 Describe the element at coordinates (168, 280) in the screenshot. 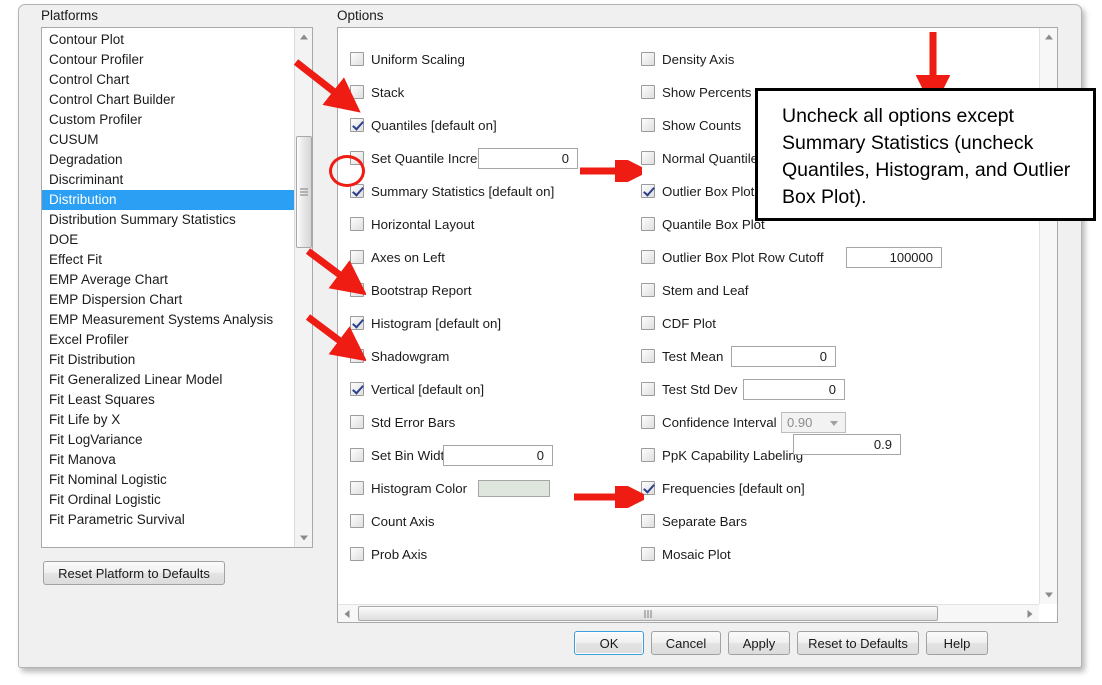

I see `platform-list-item: EMP Average Chart` at that location.